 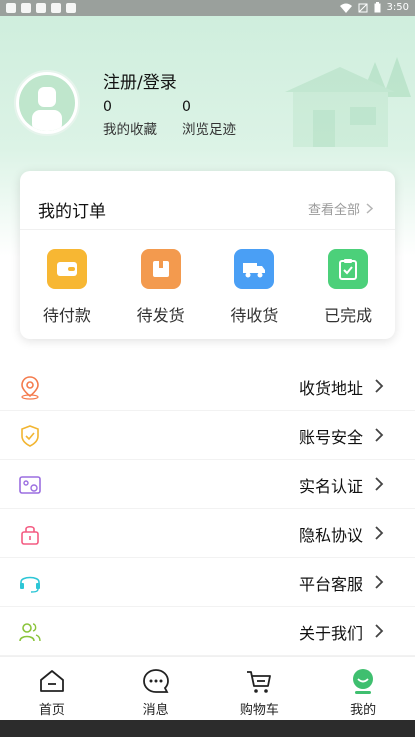 I want to click on favorites-label: 我的收藏, so click(x=130, y=130).